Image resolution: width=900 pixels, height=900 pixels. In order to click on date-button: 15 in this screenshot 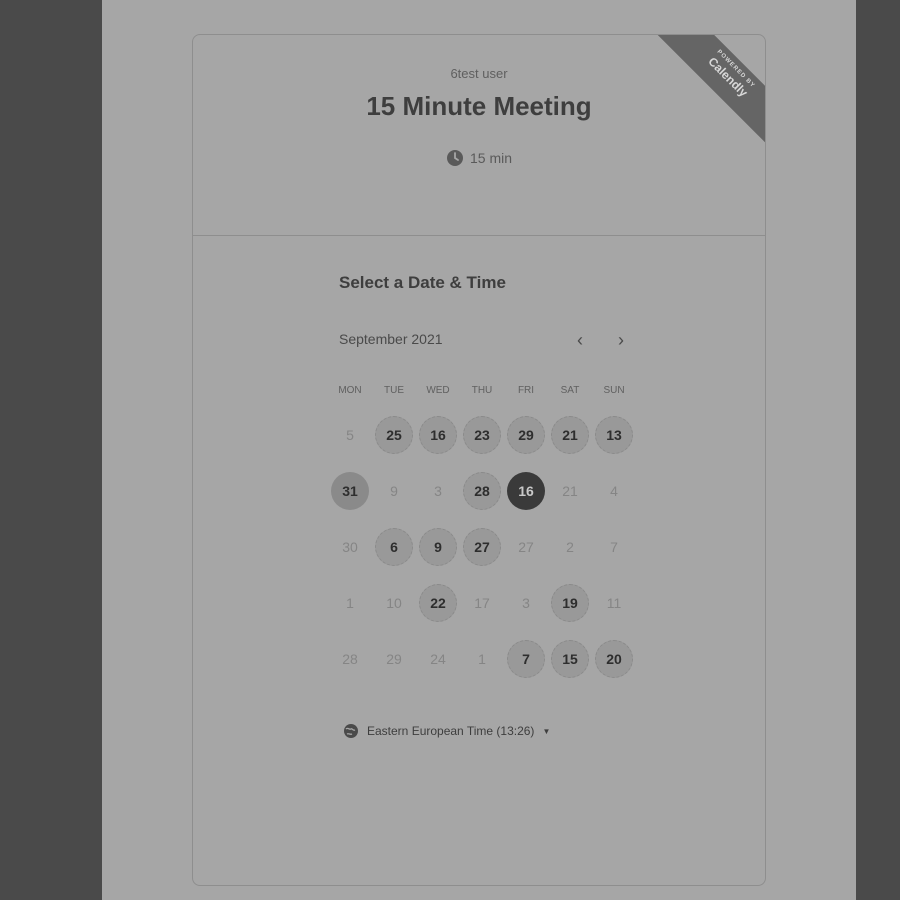, I will do `click(570, 659)`.